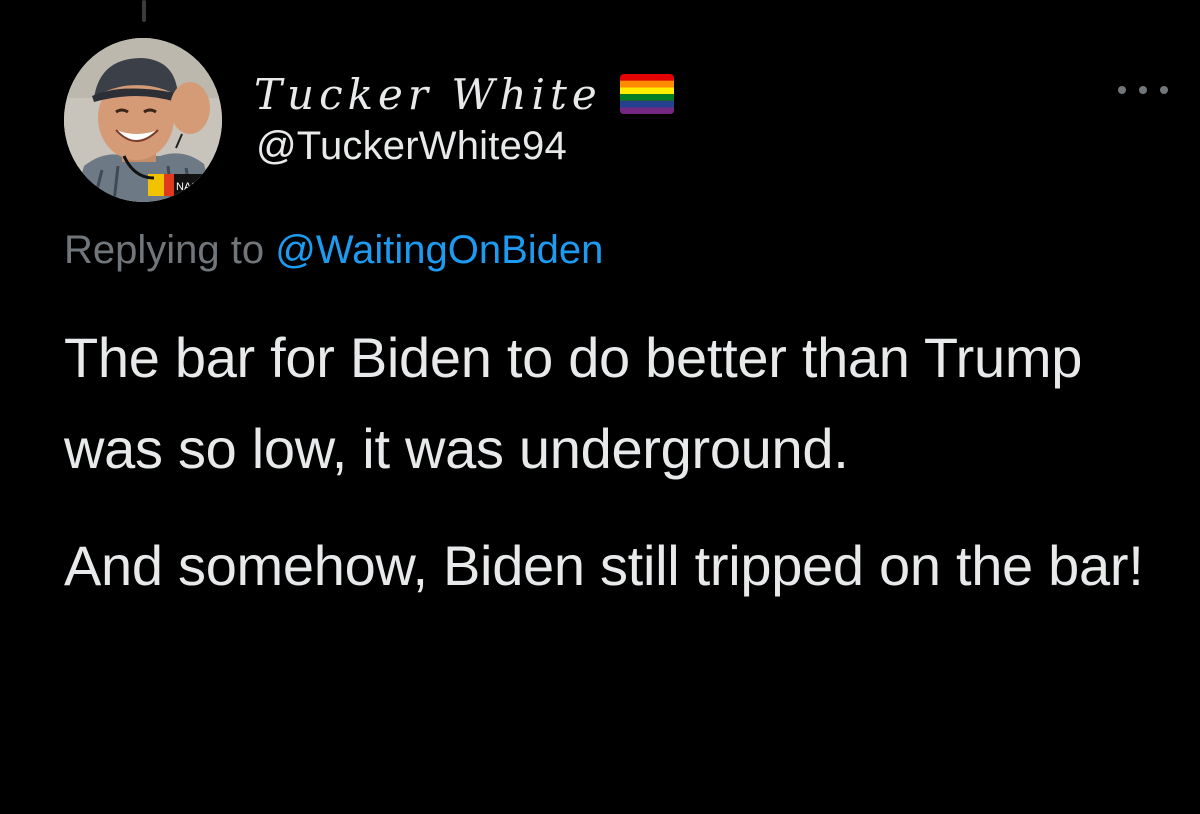 The height and width of the screenshot is (814, 1200). I want to click on avatar-photo: NASCAR, so click(143, 120).